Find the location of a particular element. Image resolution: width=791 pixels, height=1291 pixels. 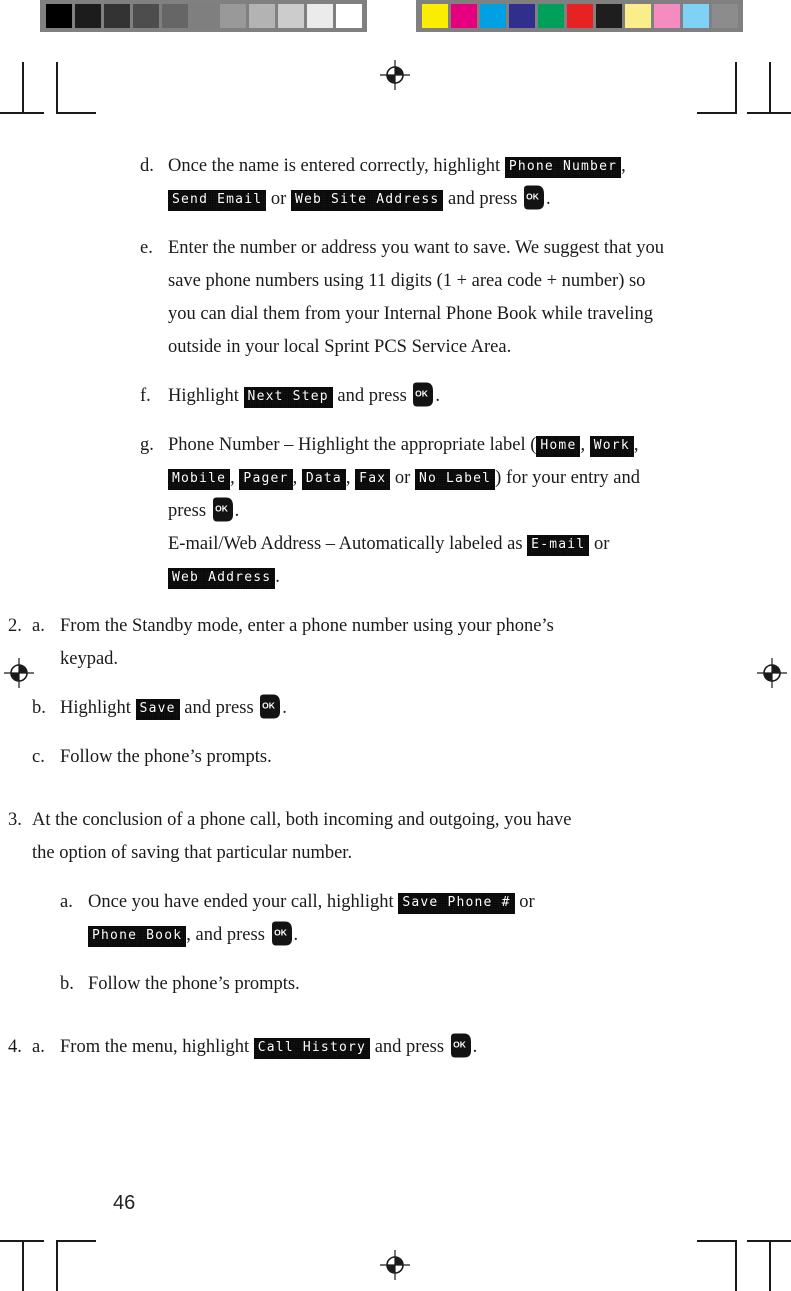

step-number: 3. is located at coordinates (15, 820).